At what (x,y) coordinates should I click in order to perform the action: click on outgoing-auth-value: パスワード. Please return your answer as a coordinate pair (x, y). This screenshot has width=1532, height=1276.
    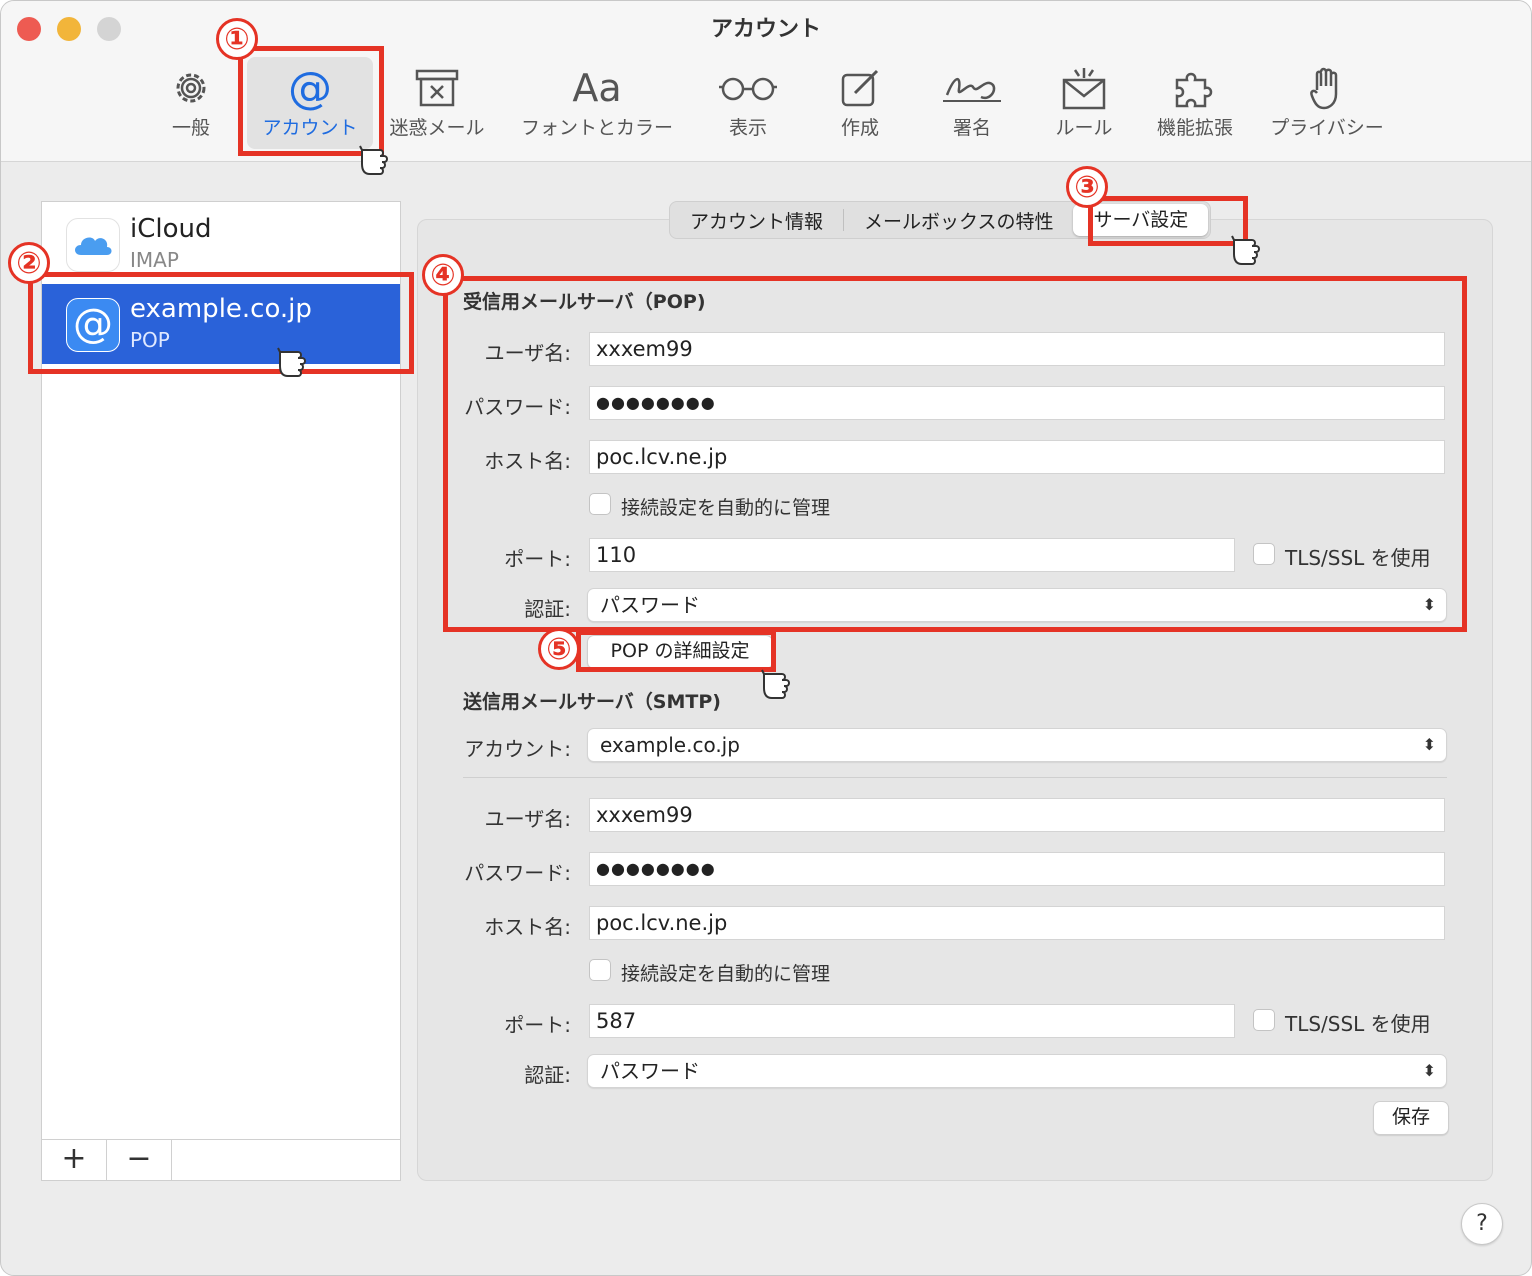
    Looking at the image, I should click on (650, 1071).